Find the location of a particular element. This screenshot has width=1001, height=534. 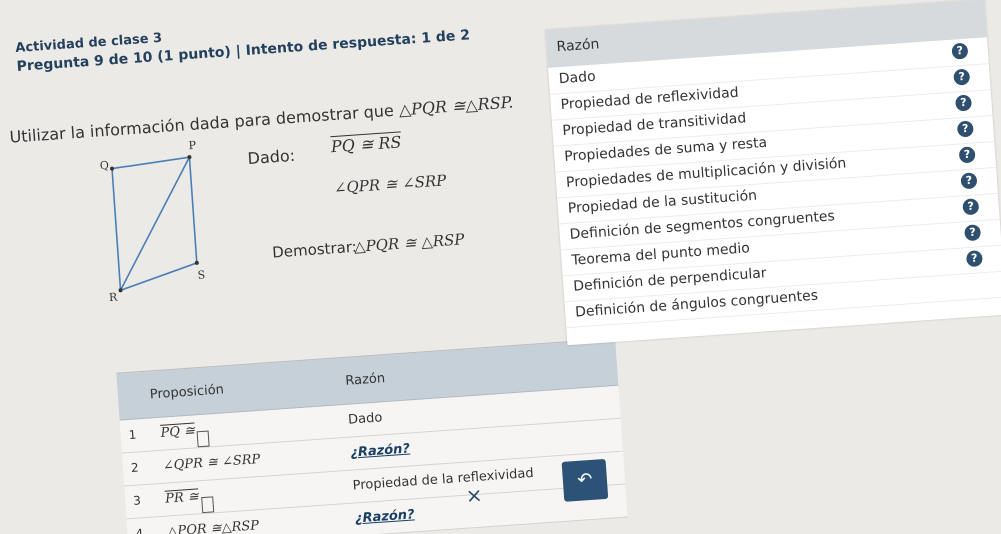

prove-statement: △PQR ≅ △RSP is located at coordinates (409, 243).